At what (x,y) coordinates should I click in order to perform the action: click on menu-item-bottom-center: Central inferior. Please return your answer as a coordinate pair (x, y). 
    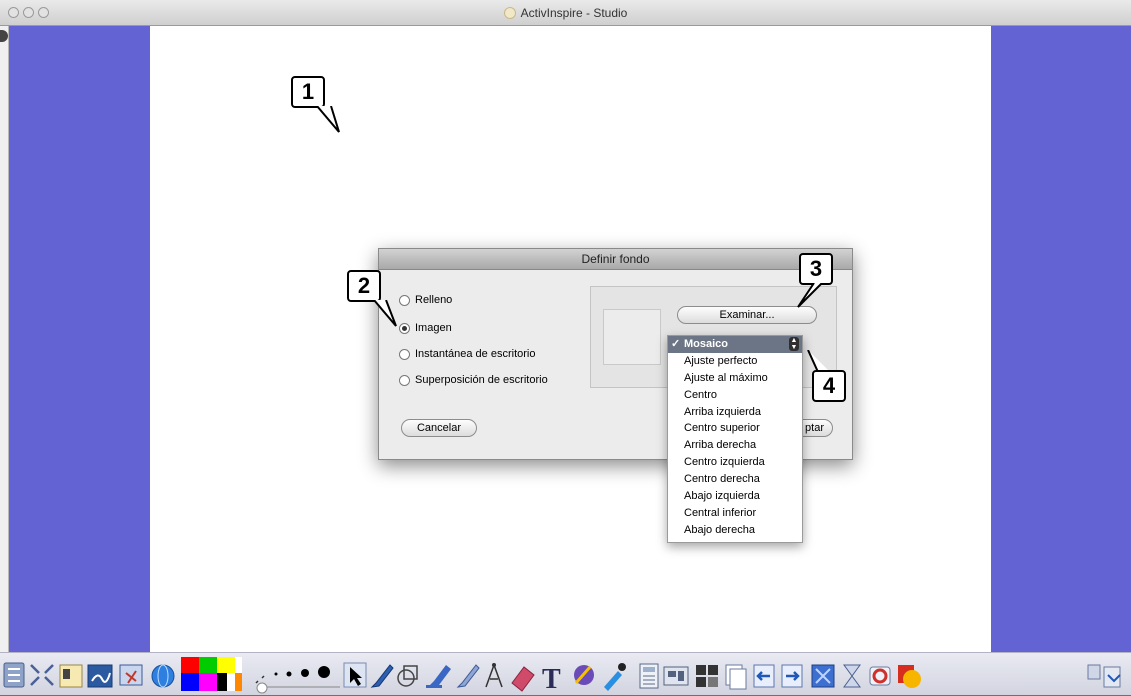
    Looking at the image, I should click on (735, 513).